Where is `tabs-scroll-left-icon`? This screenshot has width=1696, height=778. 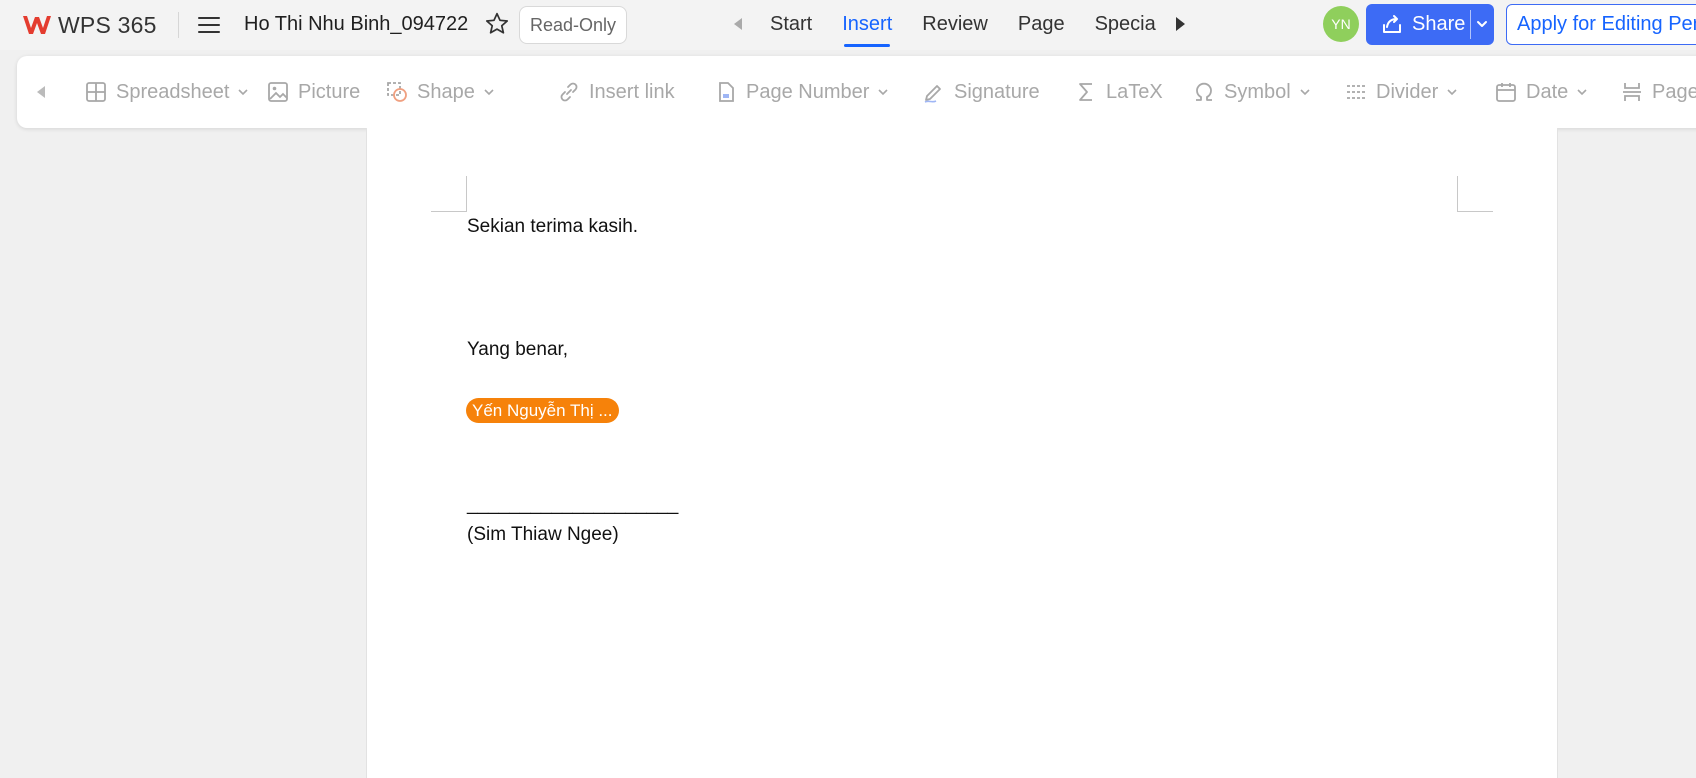
tabs-scroll-left-icon is located at coordinates (738, 24).